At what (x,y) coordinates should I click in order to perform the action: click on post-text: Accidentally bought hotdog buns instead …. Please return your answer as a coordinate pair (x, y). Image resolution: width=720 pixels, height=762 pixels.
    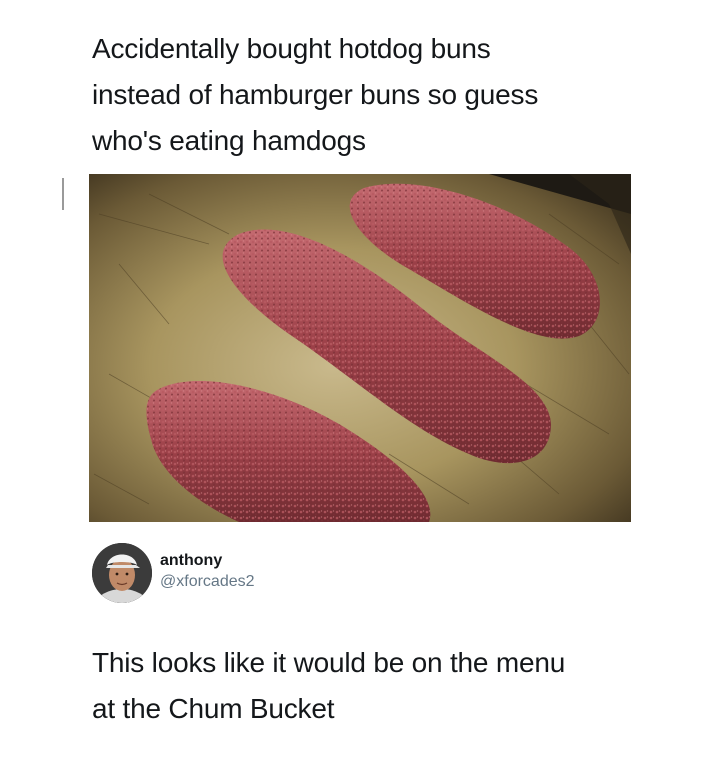
    Looking at the image, I should click on (315, 94).